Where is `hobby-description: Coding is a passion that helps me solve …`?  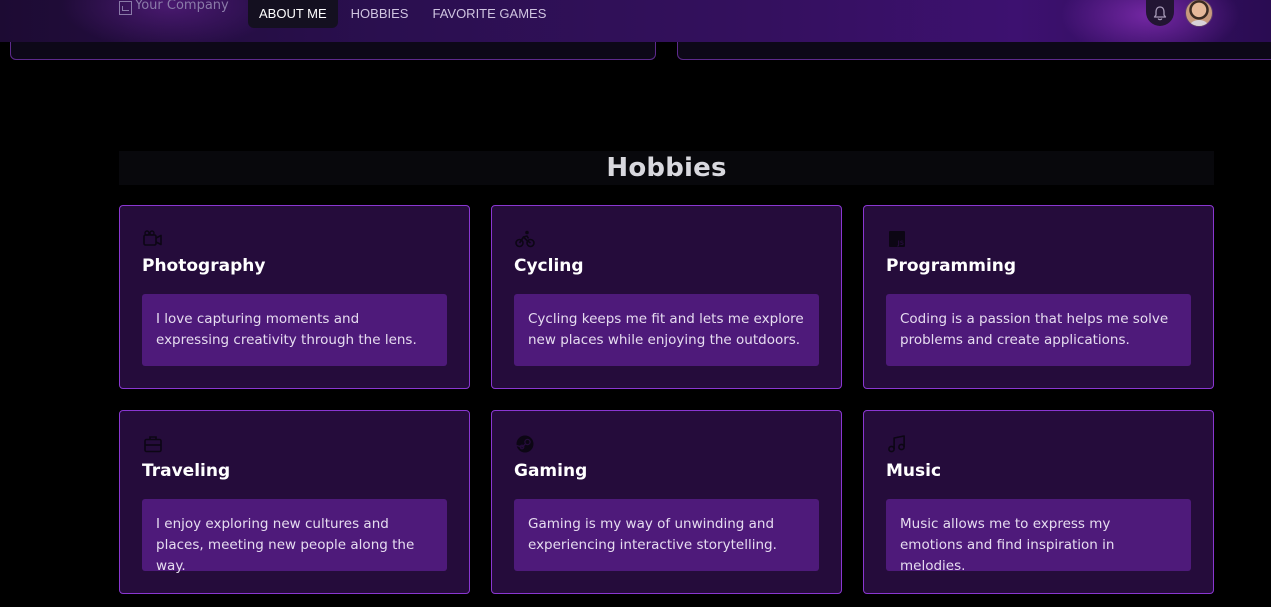 hobby-description: Coding is a passion that helps me solve … is located at coordinates (1038, 330).